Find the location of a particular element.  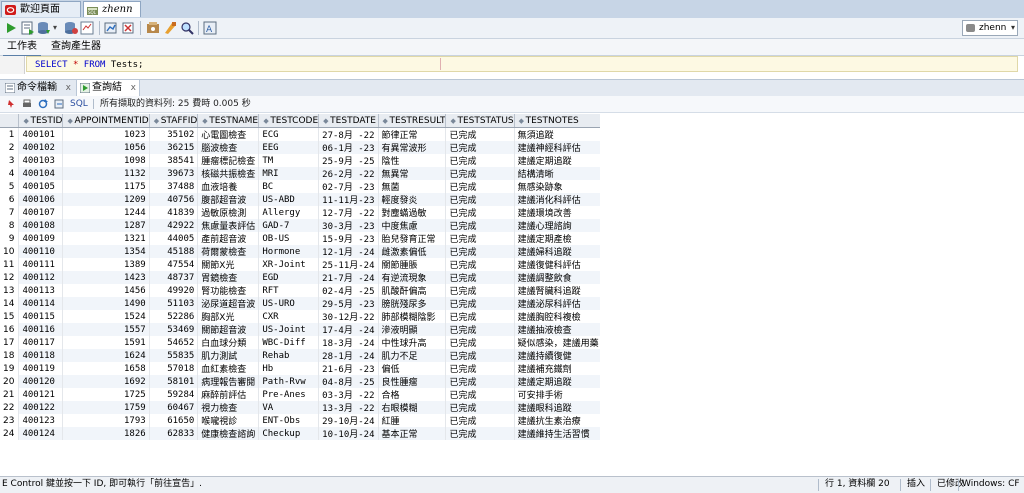

column-header: ◆ STAFFID is located at coordinates (174, 121).